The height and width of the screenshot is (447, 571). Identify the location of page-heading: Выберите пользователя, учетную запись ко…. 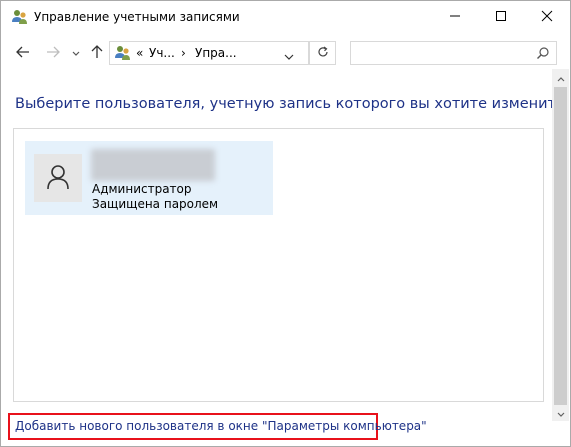
(290, 104).